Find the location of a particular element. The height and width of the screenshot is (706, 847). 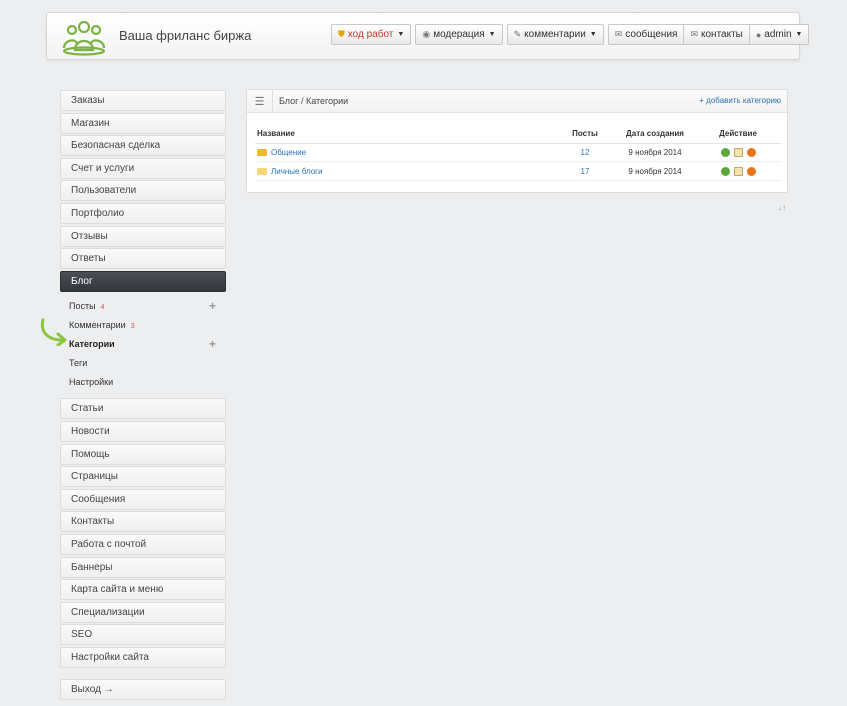

pencil-icon: ✎ is located at coordinates (517, 34).